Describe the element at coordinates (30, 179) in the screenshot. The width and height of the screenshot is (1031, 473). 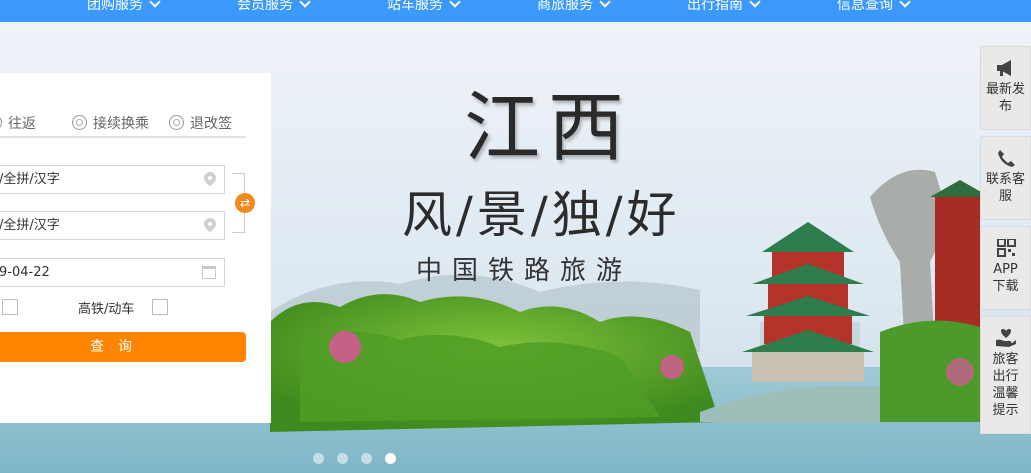
I see `from-station-placeholder: /全拼/汉字` at that location.